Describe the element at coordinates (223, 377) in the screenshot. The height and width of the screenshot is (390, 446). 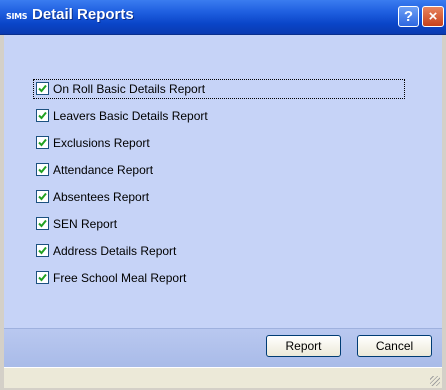
I see `status-bar` at that location.